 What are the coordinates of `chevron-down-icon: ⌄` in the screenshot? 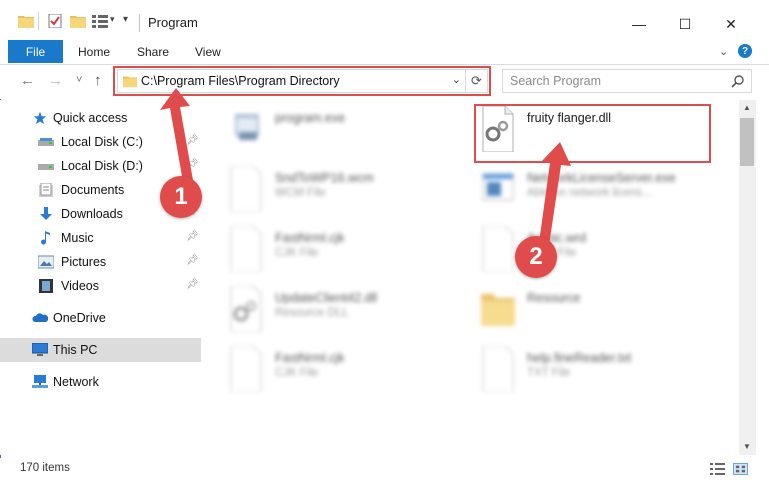 It's located at (456, 79).